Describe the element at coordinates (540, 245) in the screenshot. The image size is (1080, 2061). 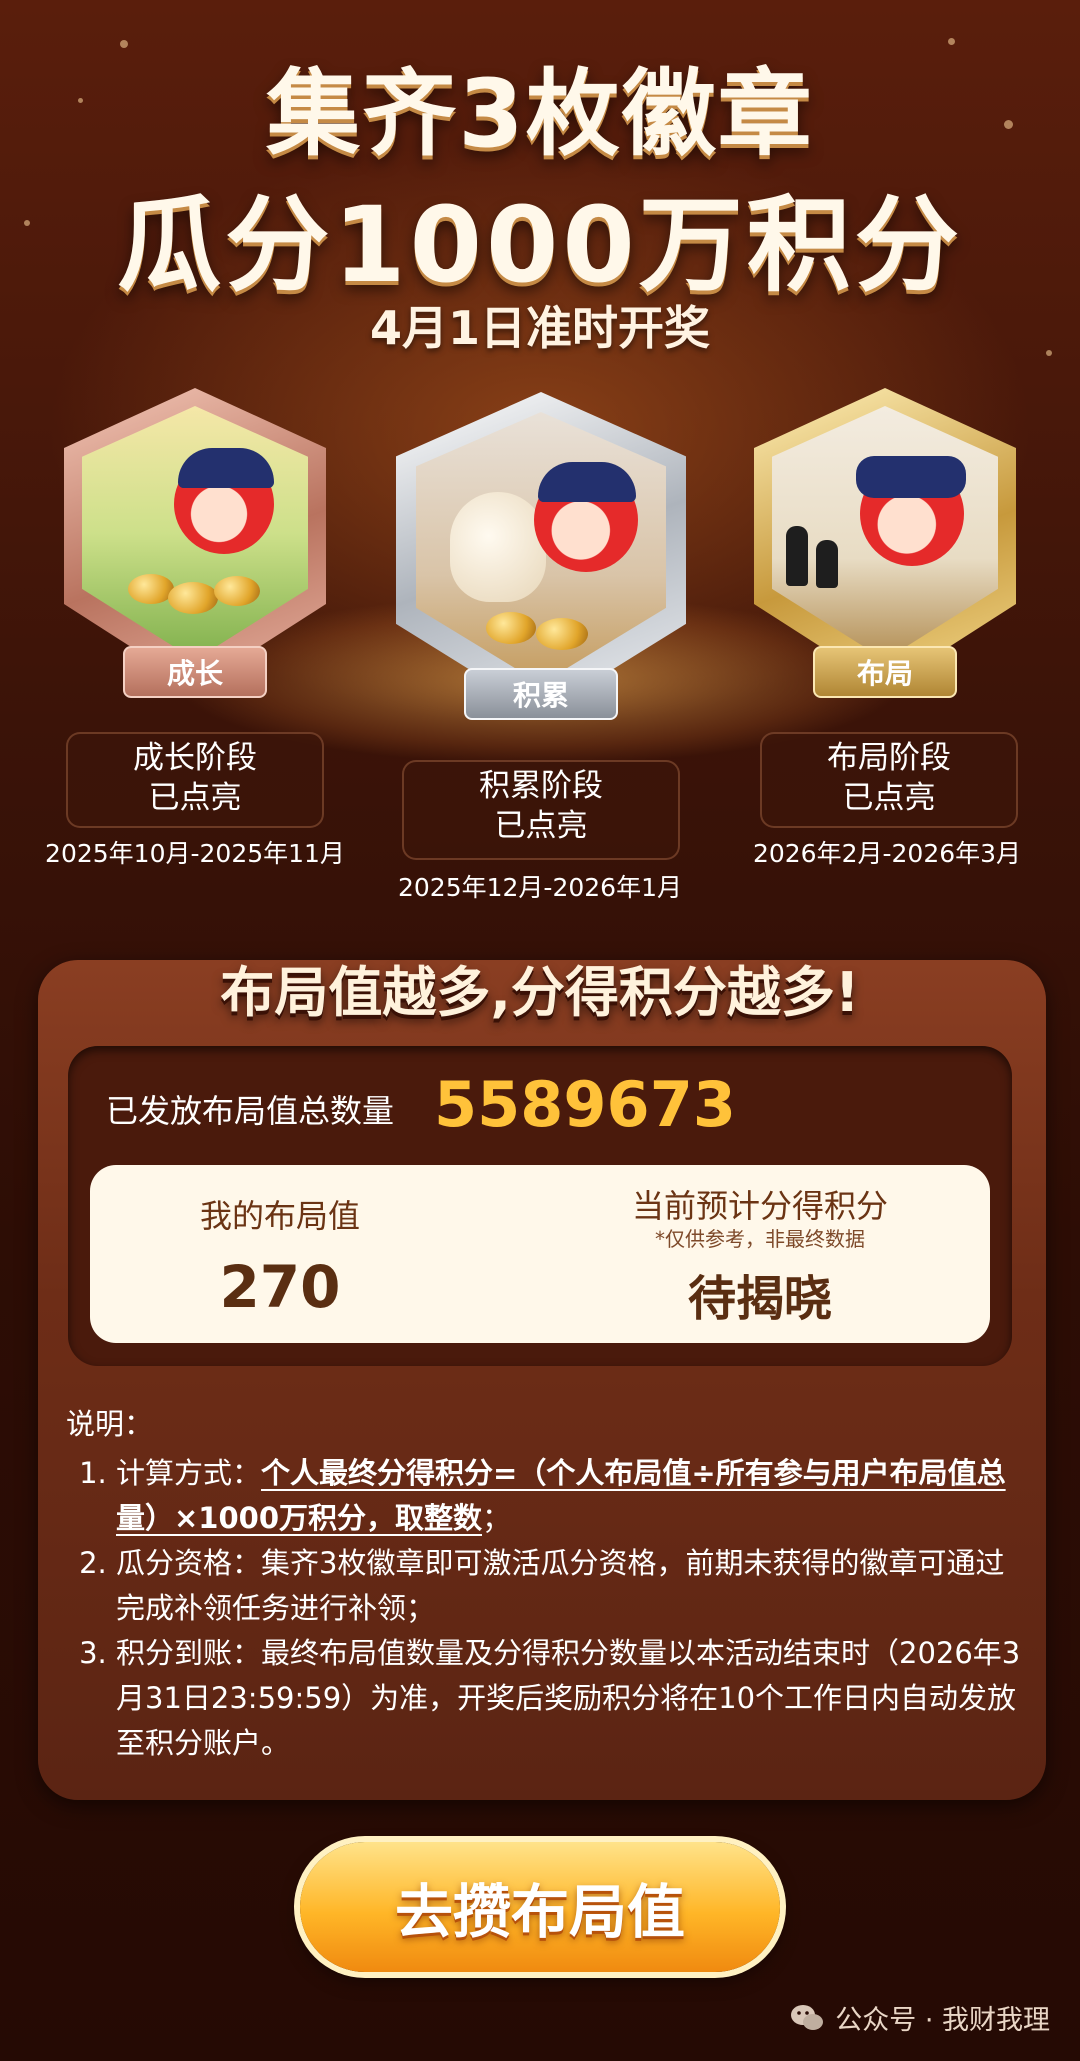
I see `title-line-2: 瓜分1000万积分` at that location.